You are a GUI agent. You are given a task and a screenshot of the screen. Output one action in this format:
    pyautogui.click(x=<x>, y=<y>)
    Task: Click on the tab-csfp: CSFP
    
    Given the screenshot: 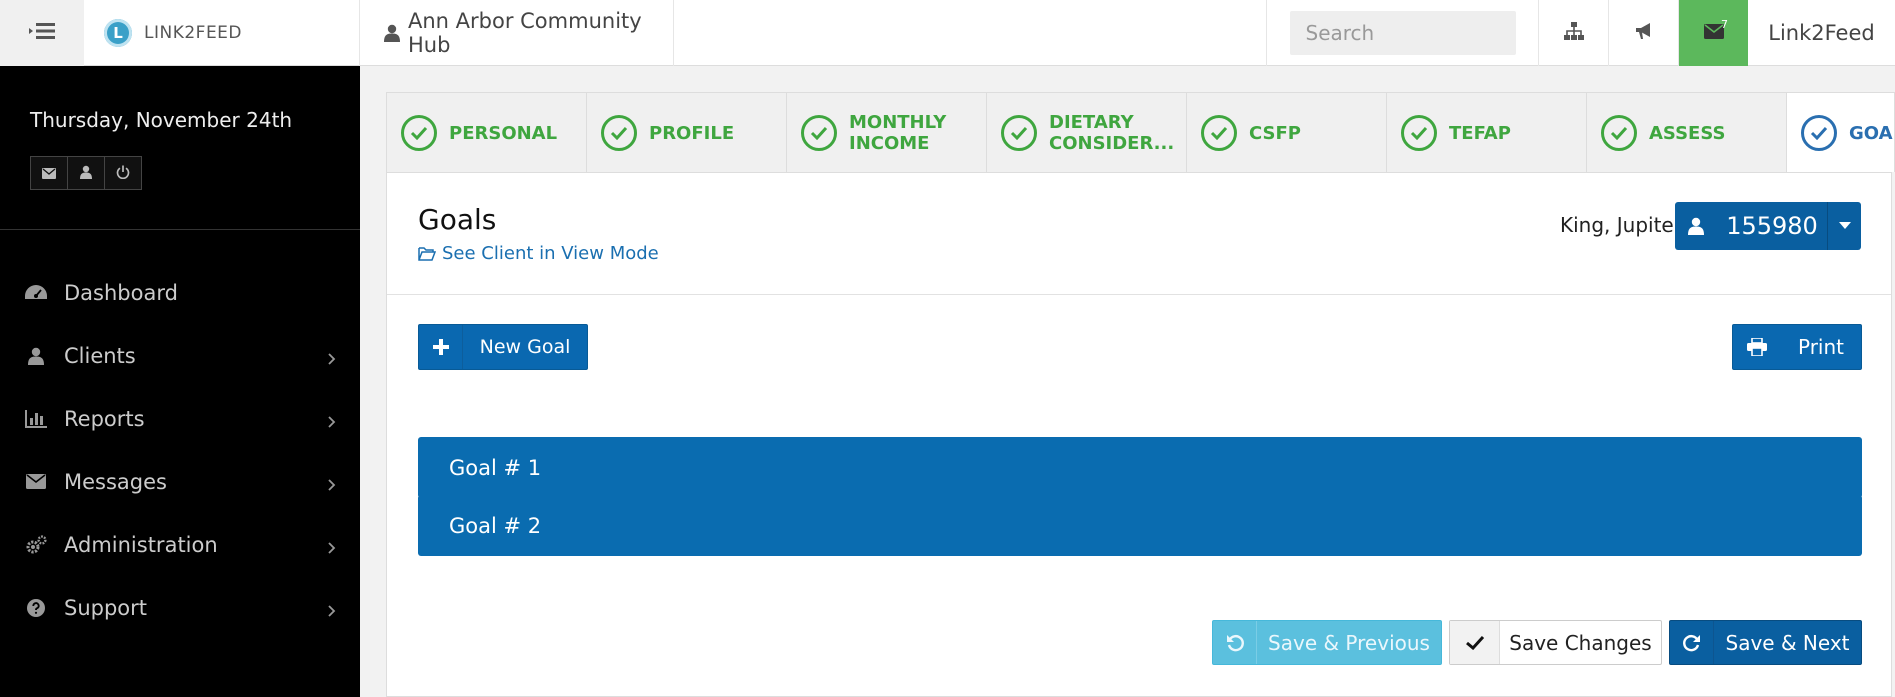 What is the action you would take?
    pyautogui.click(x=1287, y=132)
    